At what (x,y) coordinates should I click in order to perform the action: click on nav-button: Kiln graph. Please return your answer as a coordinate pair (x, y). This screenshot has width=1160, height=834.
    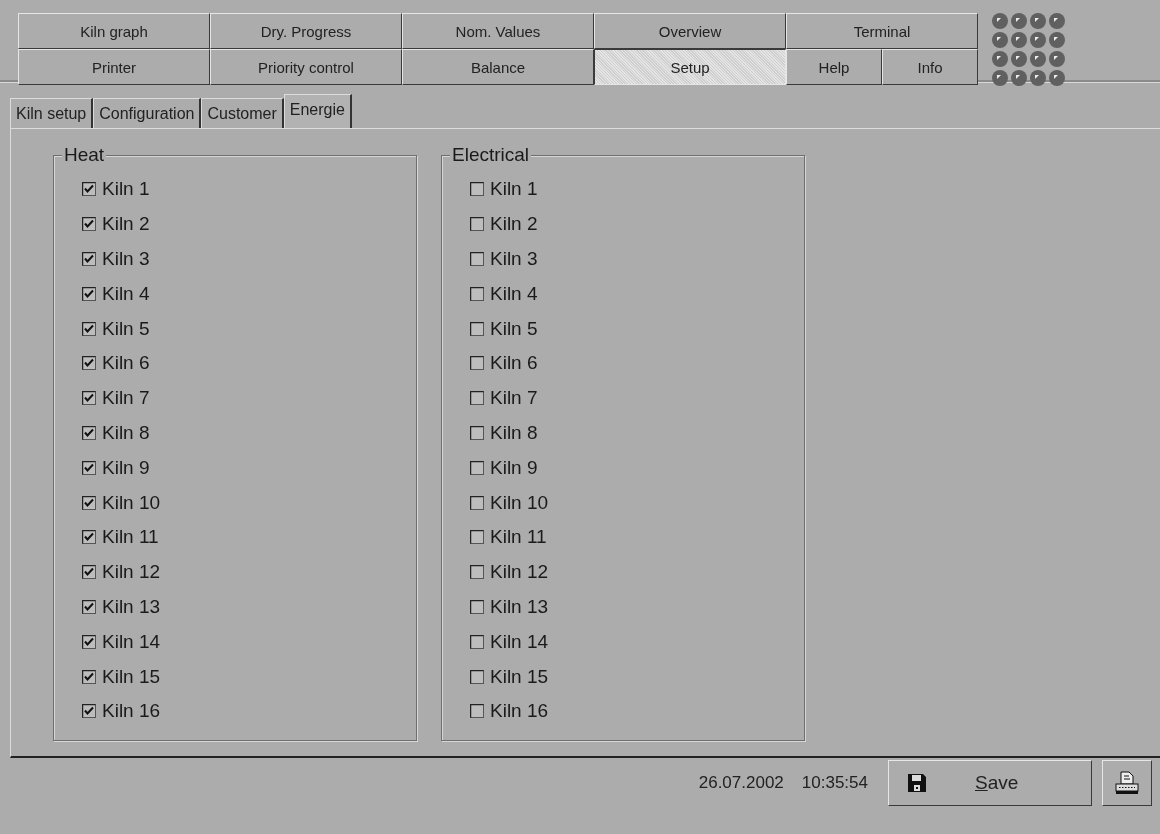
    Looking at the image, I should click on (114, 31).